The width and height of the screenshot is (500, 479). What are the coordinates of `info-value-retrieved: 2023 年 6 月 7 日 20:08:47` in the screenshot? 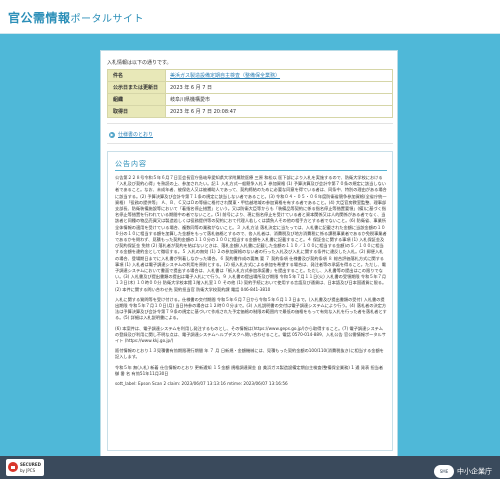 It's located at (279, 111).